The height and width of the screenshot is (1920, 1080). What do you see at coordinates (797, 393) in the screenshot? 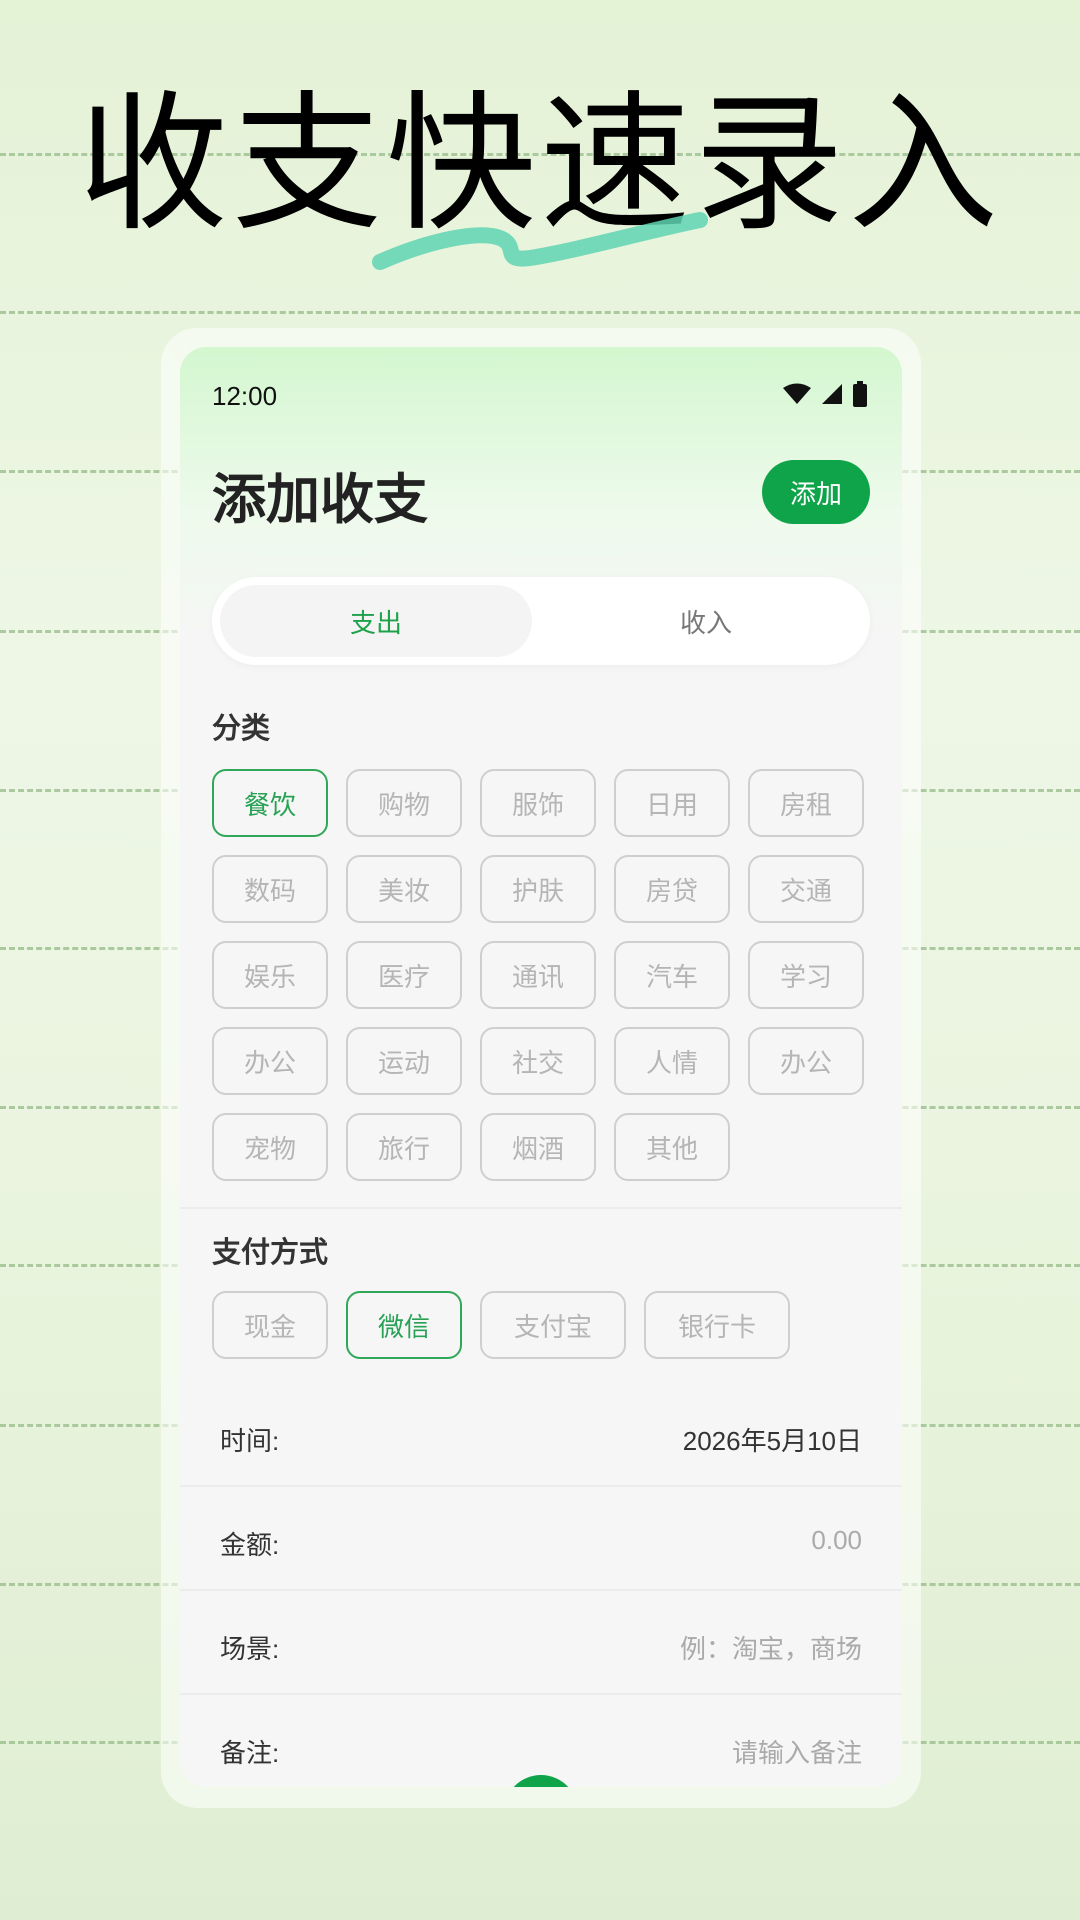
I see `wifi-icon` at bounding box center [797, 393].